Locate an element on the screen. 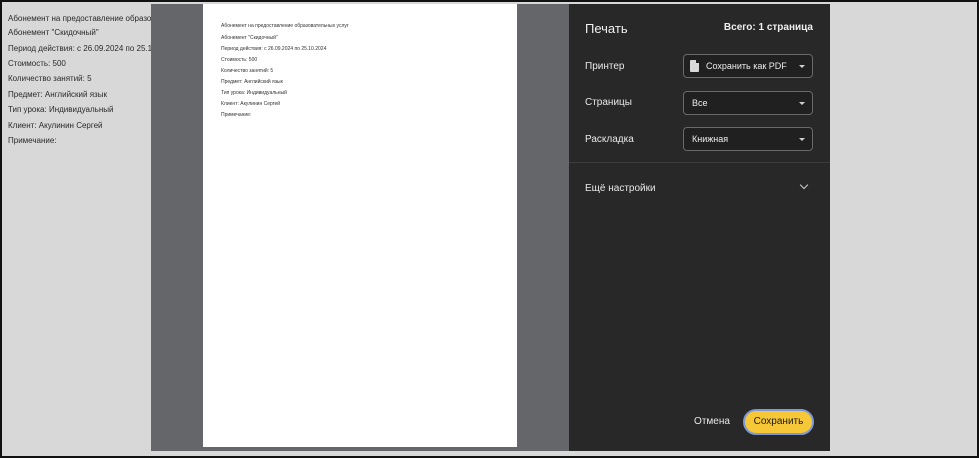  bg-doc-line-subject: Предмет: Английский язык is located at coordinates (57, 94).